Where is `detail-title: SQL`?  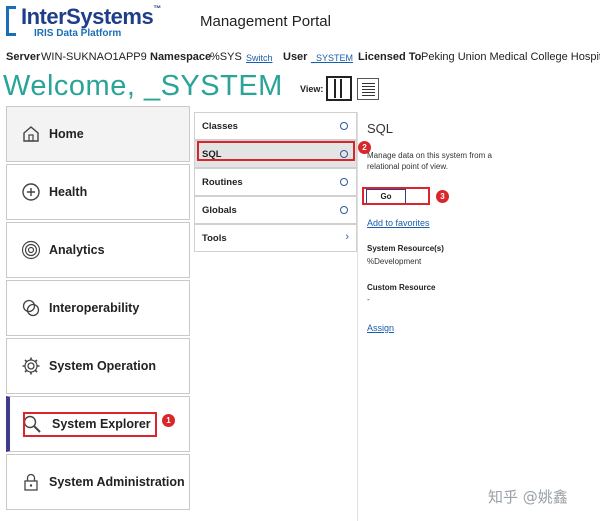
detail-title: SQL is located at coordinates (380, 128).